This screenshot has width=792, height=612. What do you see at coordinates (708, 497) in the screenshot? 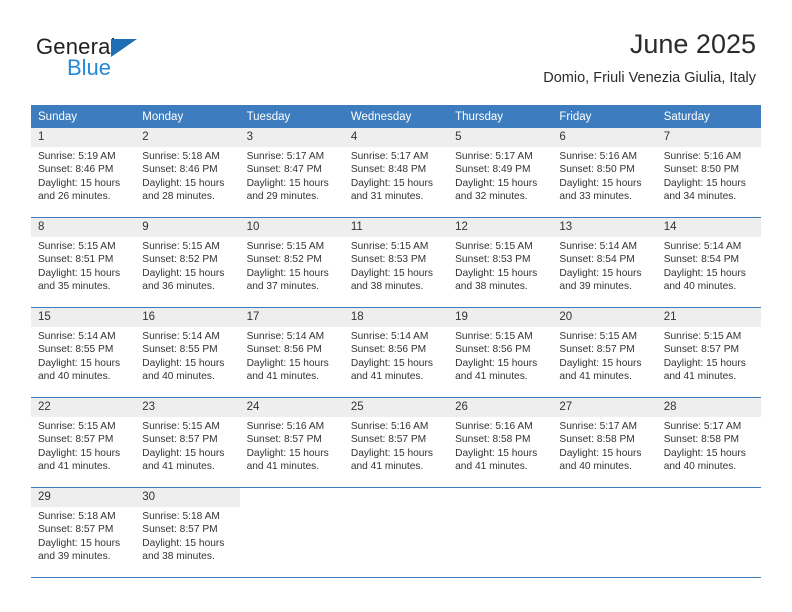
I see `day-number` at bounding box center [708, 497].